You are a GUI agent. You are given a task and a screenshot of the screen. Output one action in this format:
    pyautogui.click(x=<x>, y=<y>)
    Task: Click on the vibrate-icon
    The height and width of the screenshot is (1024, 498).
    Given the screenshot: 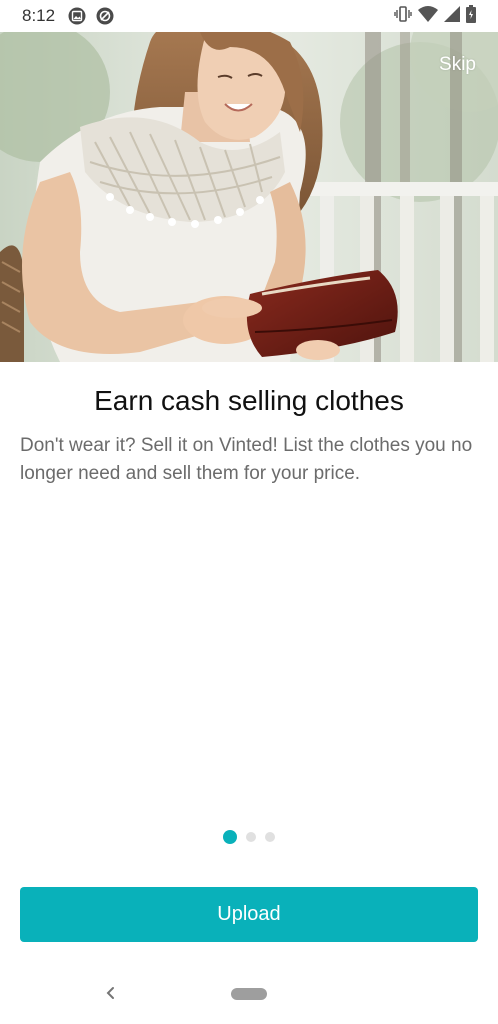 What is the action you would take?
    pyautogui.click(x=403, y=16)
    